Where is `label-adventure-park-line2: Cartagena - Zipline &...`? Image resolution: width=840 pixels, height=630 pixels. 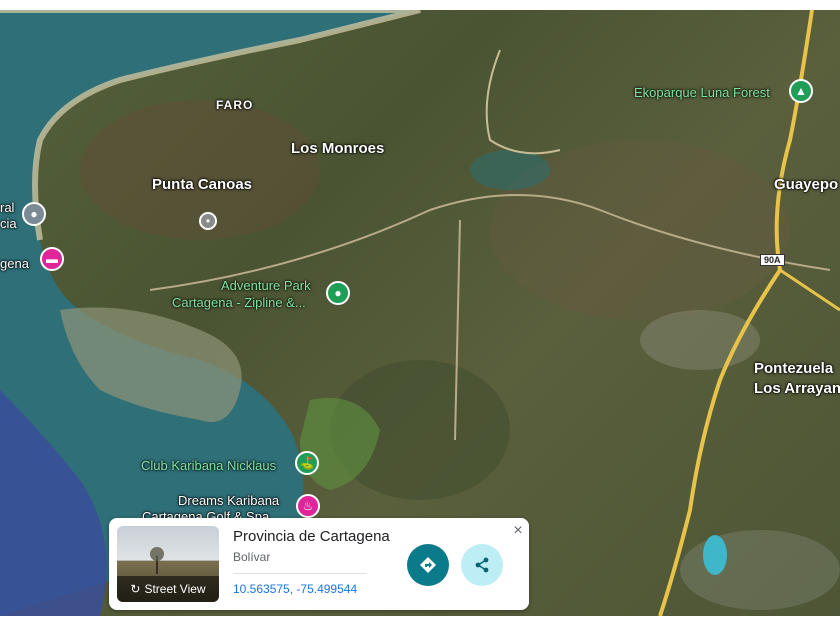 label-adventure-park-line2: Cartagena - Zipline &... is located at coordinates (239, 302).